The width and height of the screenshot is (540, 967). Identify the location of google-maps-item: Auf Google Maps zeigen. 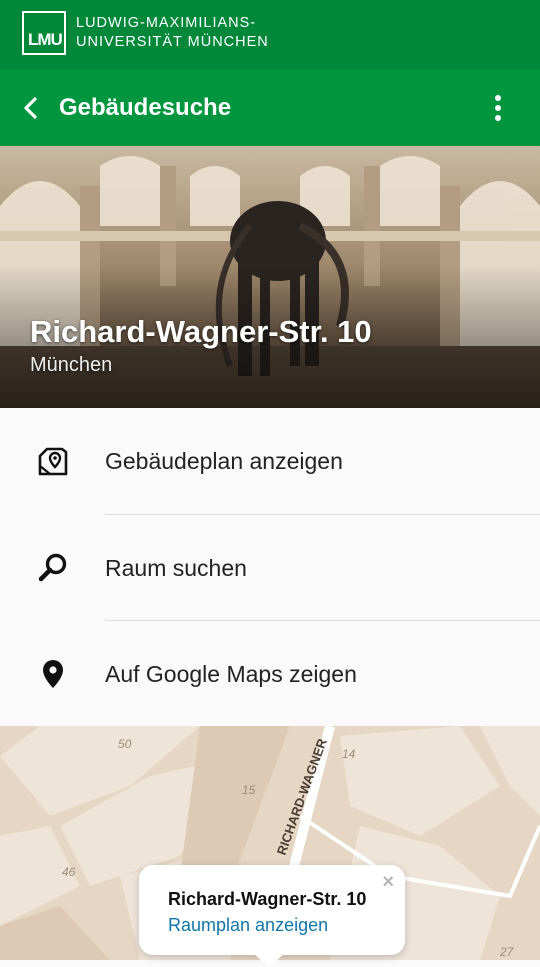
(270, 674).